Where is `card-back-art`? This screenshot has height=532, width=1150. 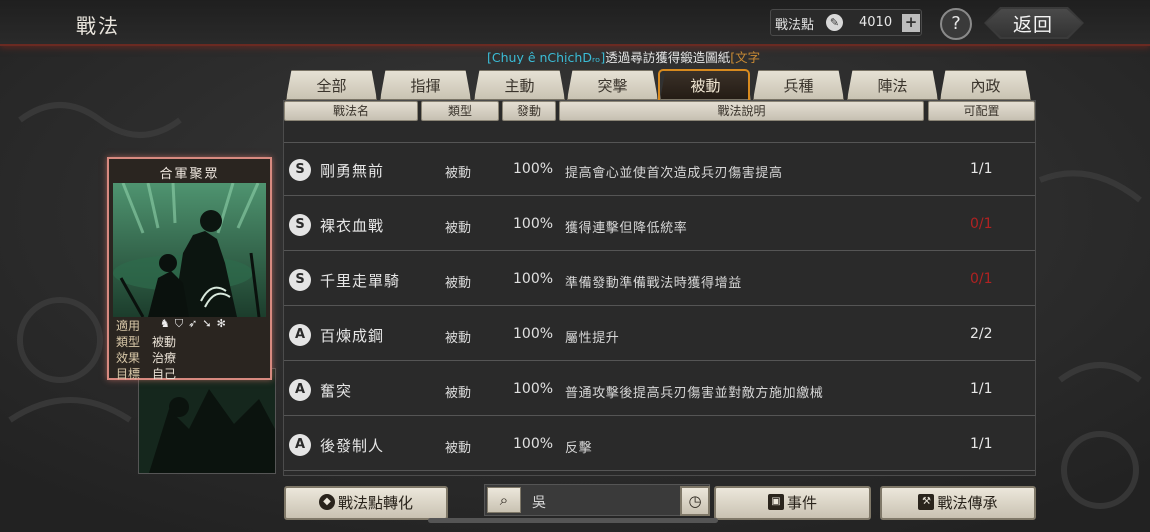 card-back-art is located at coordinates (207, 421).